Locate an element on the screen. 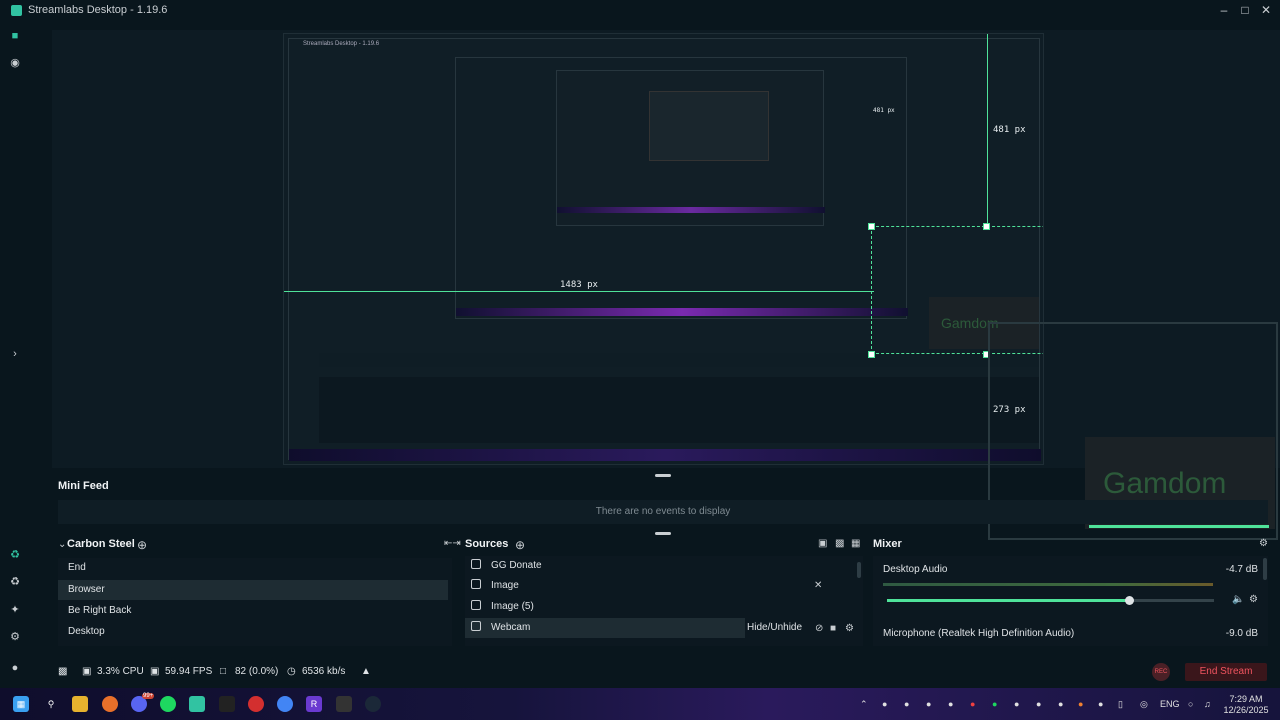 Image resolution: width=1280 pixels, height=720 pixels. sources-scrollbar is located at coordinates (859, 570).